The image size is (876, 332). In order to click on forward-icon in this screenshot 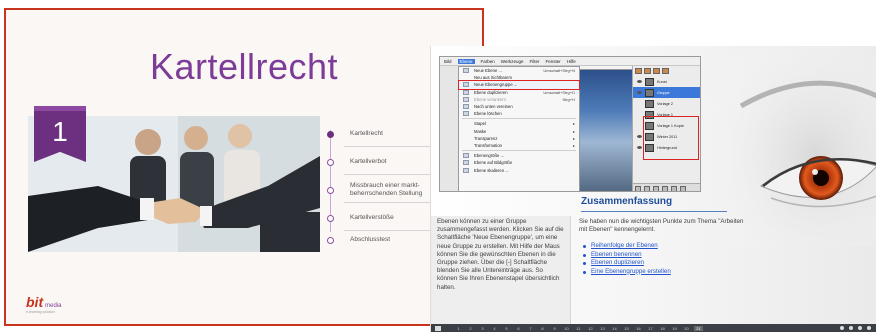, I will do `click(860, 328)`.